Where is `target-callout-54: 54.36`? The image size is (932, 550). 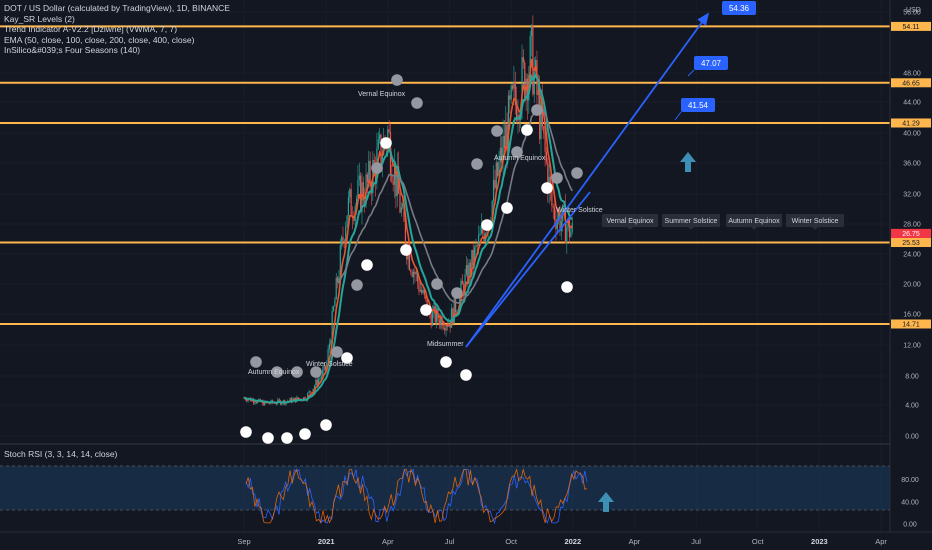 target-callout-54: 54.36 is located at coordinates (739, 8).